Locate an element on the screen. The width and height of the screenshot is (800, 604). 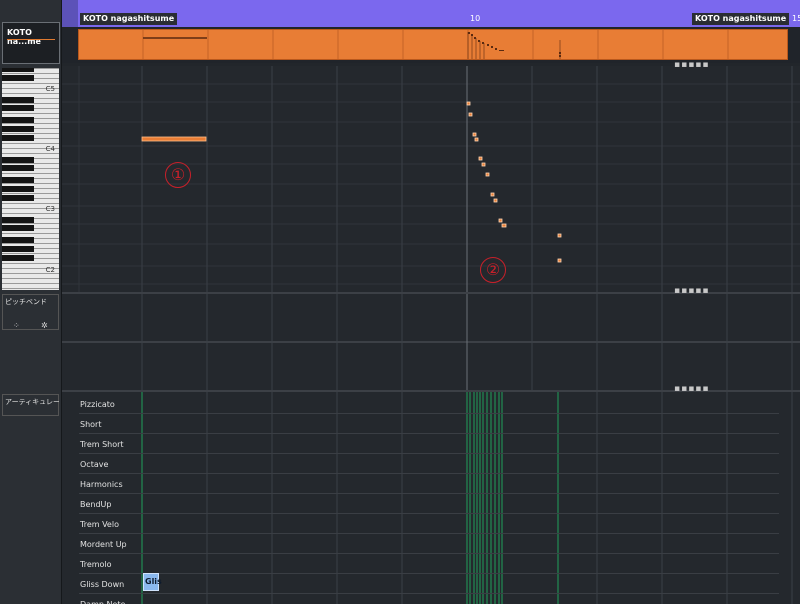
articulation-name: Harmonics is located at coordinates (101, 484).